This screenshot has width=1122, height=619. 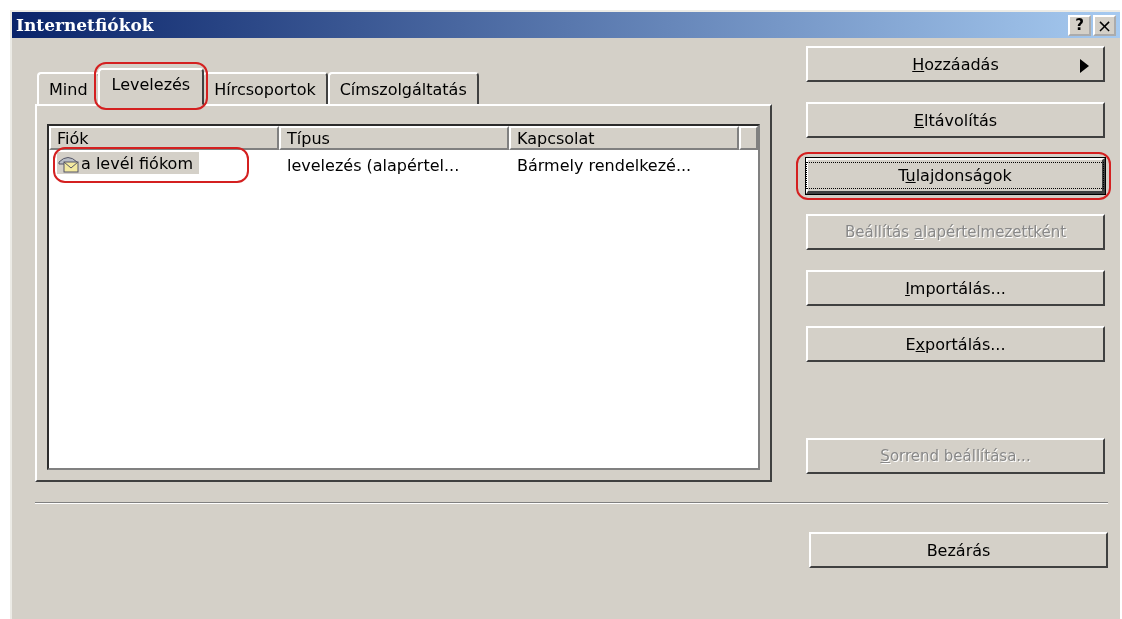 I want to click on dialog-button: Tulajdonságok, so click(x=955, y=176).